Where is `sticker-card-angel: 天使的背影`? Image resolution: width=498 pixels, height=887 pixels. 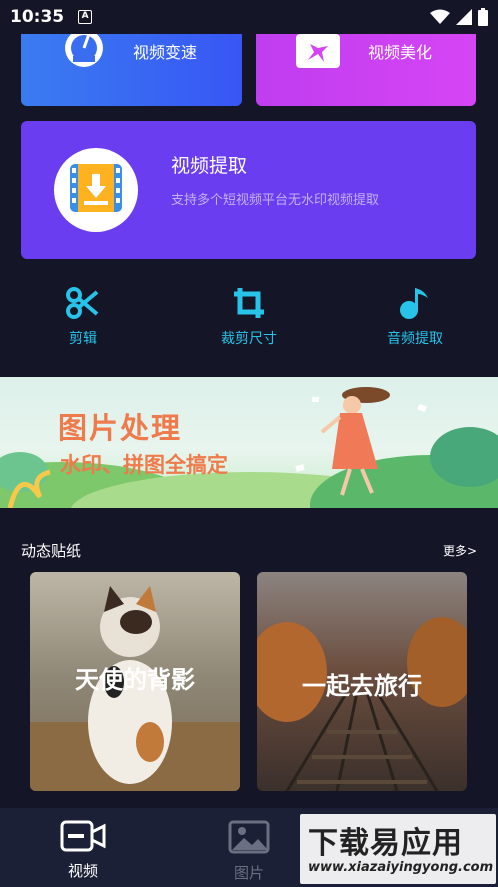
sticker-card-angel: 天使的背影 is located at coordinates (135, 681).